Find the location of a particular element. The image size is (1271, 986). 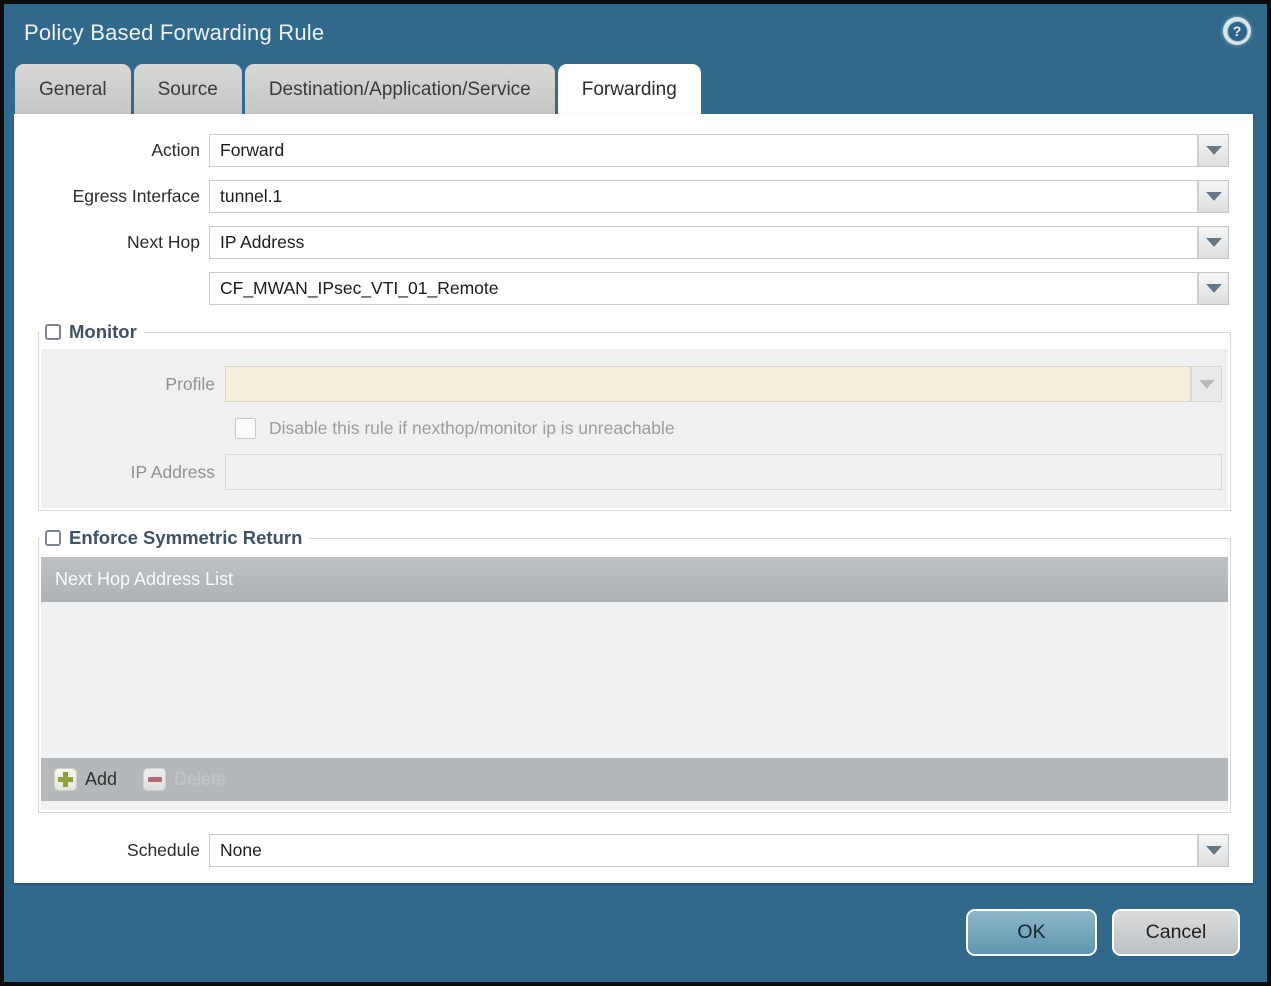

symmetric-return-checkbox is located at coordinates (53, 538).